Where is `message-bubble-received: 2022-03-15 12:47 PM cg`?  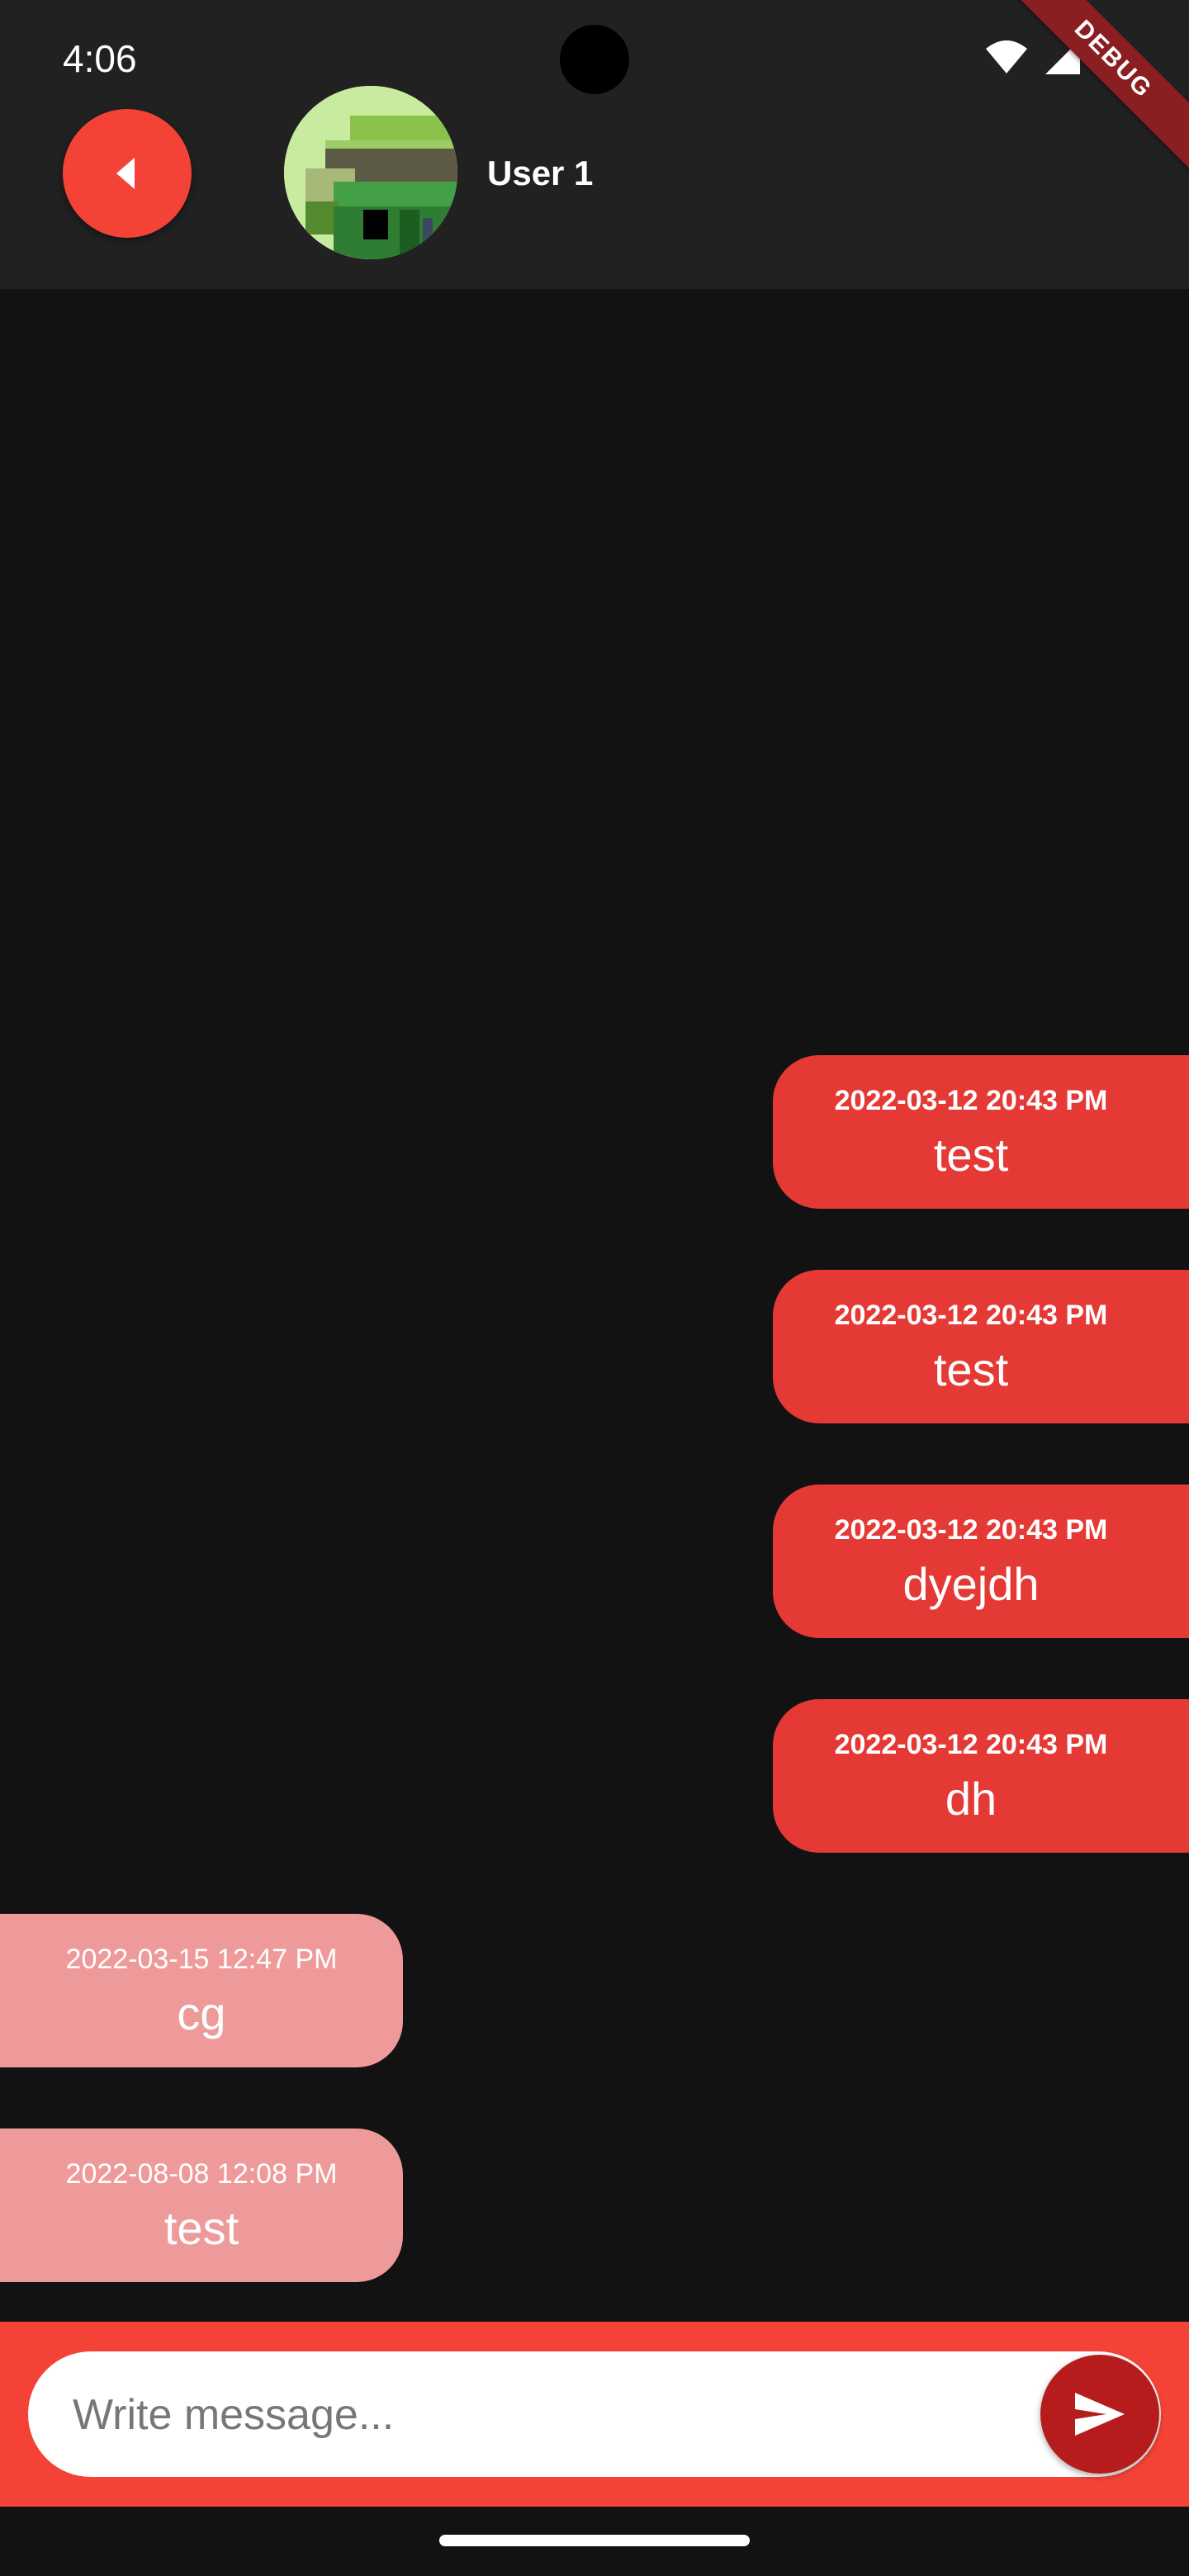
message-bubble-received: 2022-03-15 12:47 PM cg is located at coordinates (201, 1990).